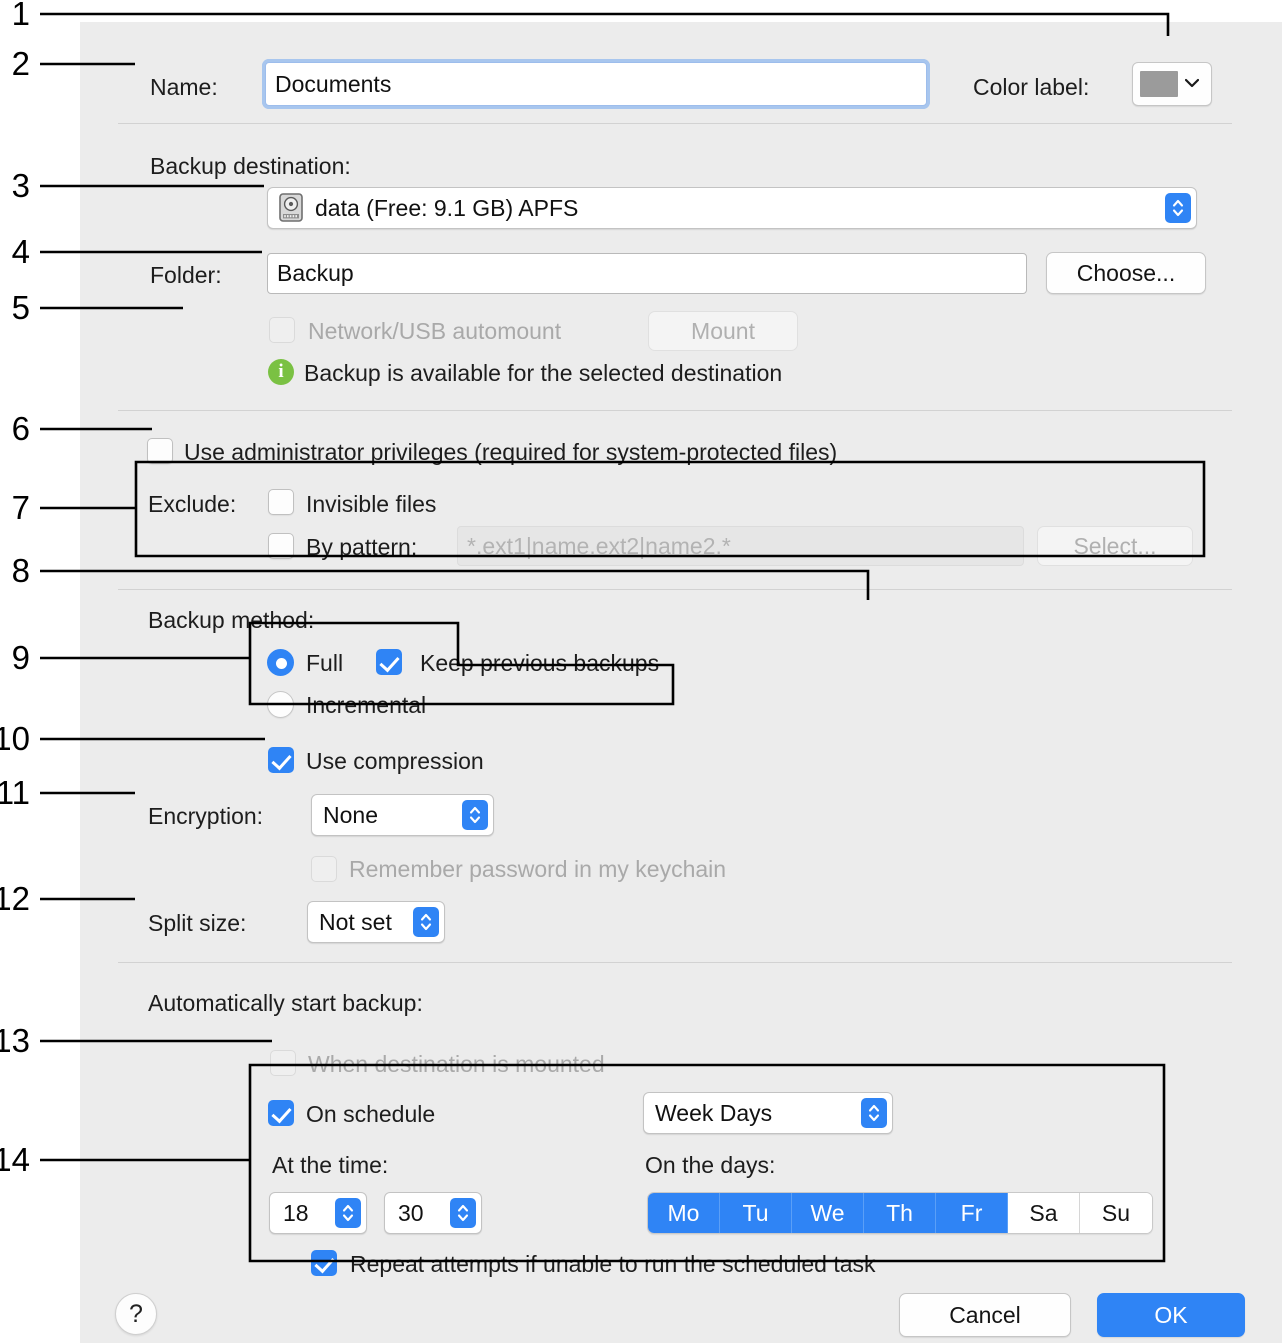  Describe the element at coordinates (972, 1213) in the screenshot. I see `weekday-fr: Fr` at that location.